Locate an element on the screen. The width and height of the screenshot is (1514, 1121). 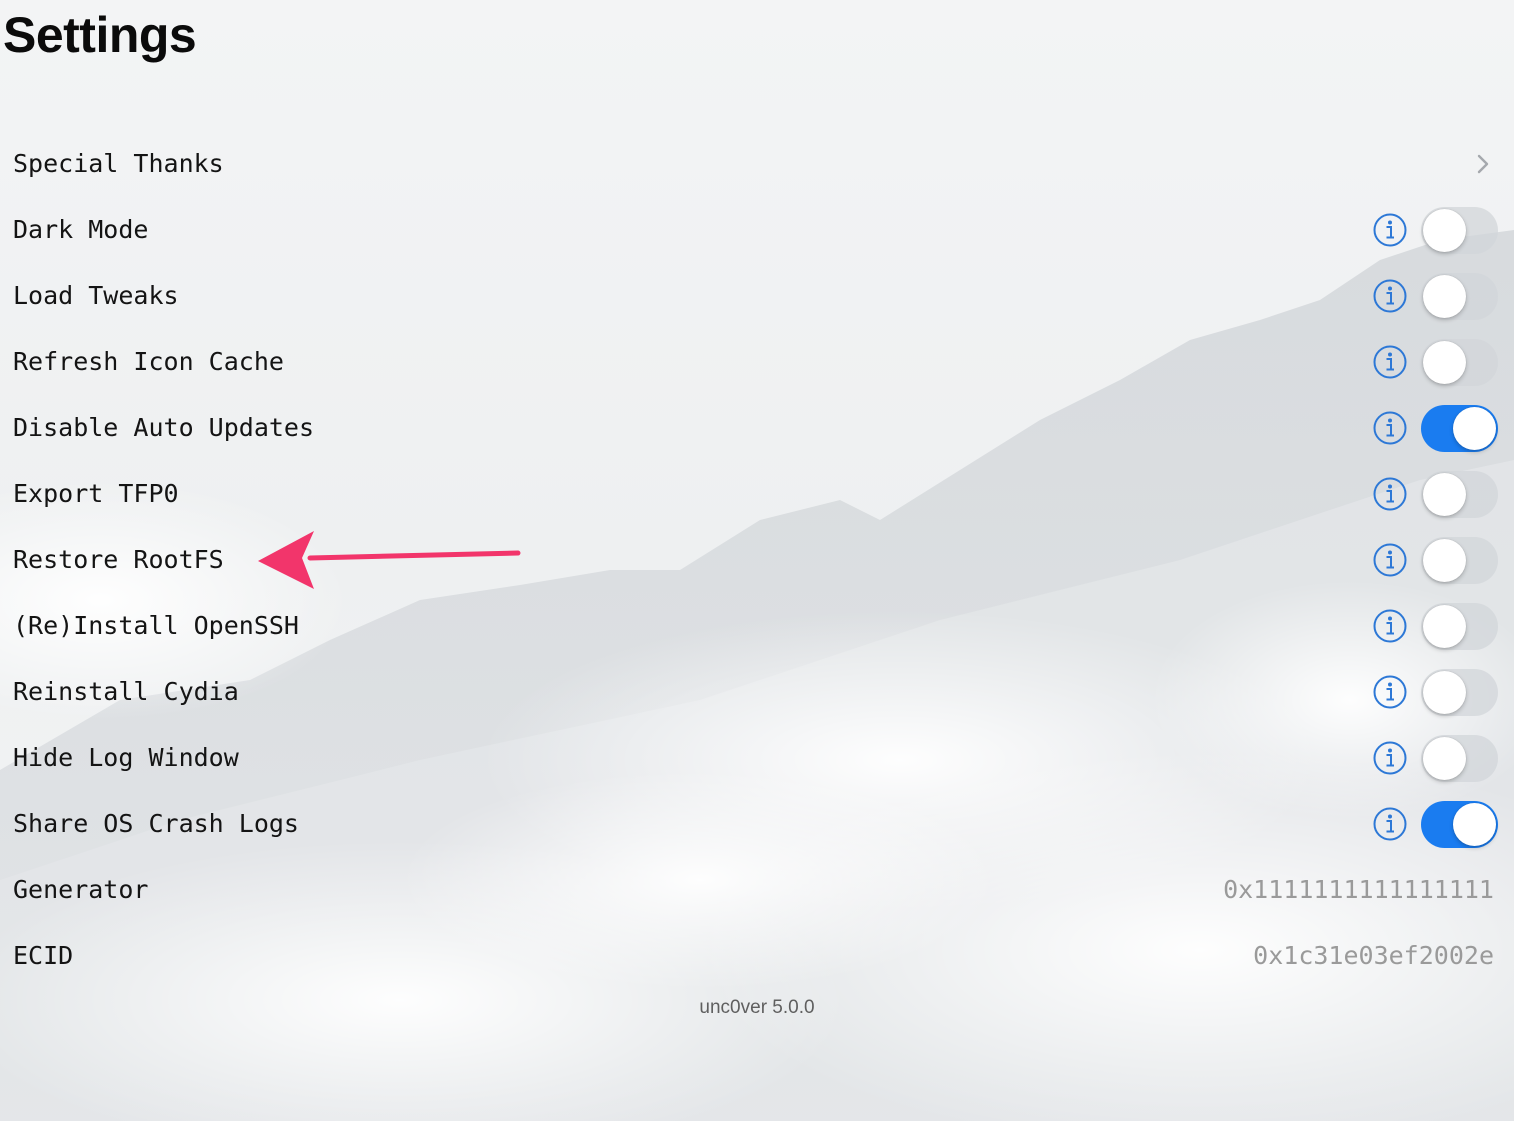
setting-row-reinstall-openssh: (Re)Install OpenSSH is located at coordinates (757, 626).